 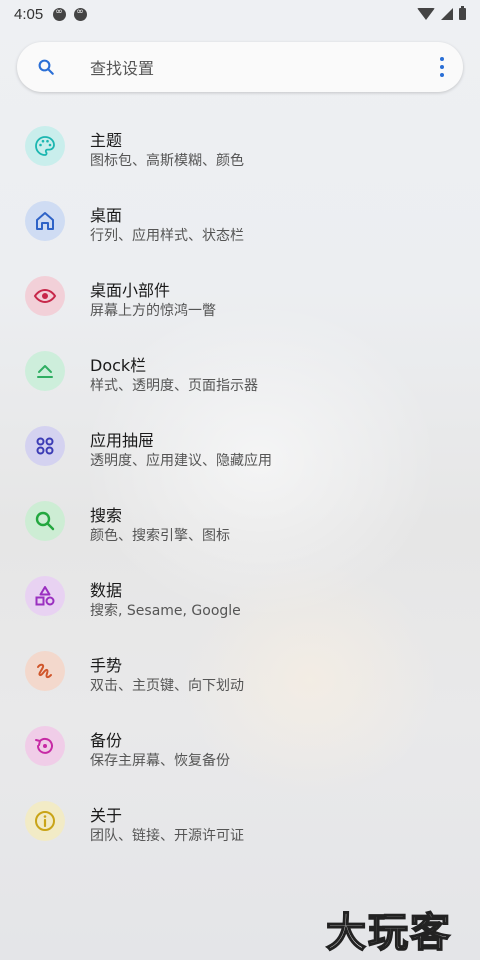 What do you see at coordinates (240, 671) in the screenshot?
I see `settings-item-gestures: 手势 双击、主页键、向下划动` at bounding box center [240, 671].